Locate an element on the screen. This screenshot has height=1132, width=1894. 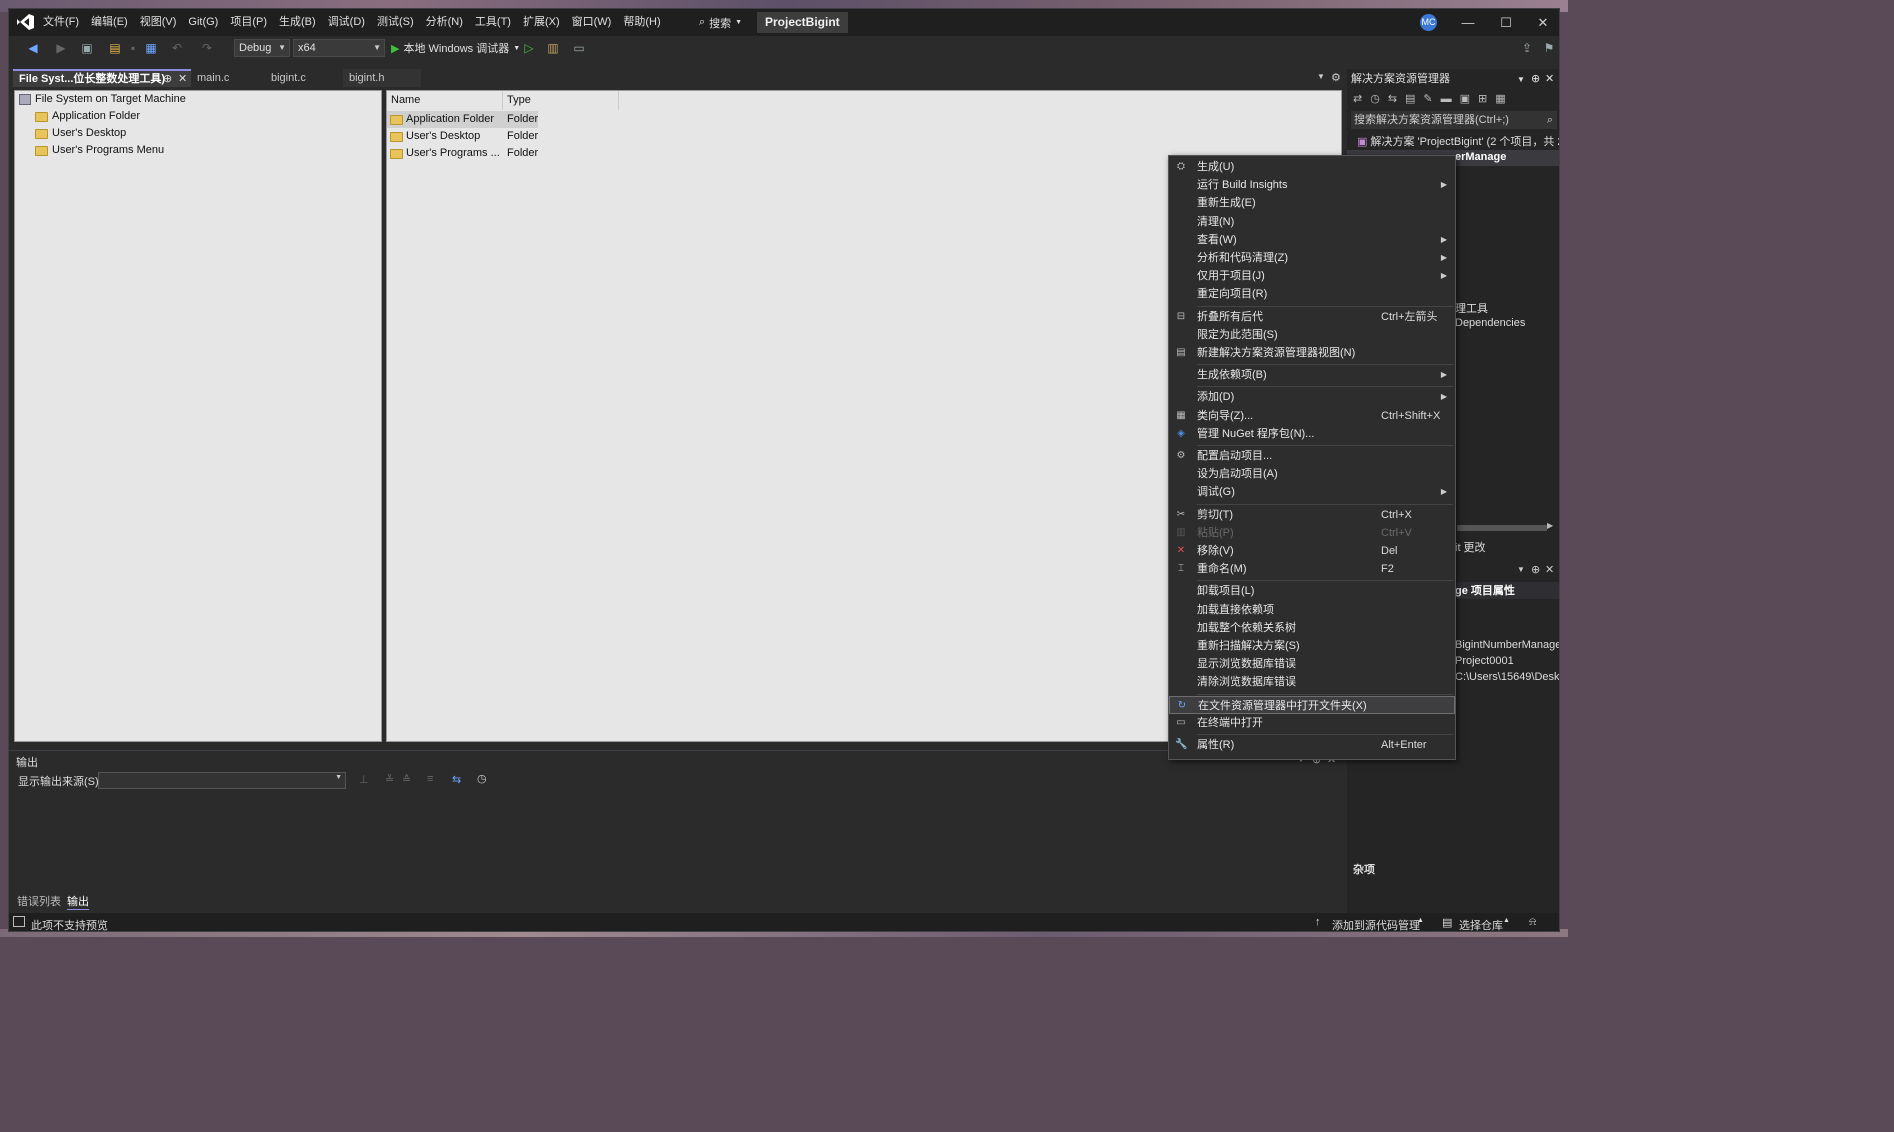
tree-item-users-desktop: User's Desktop is located at coordinates (80, 133).